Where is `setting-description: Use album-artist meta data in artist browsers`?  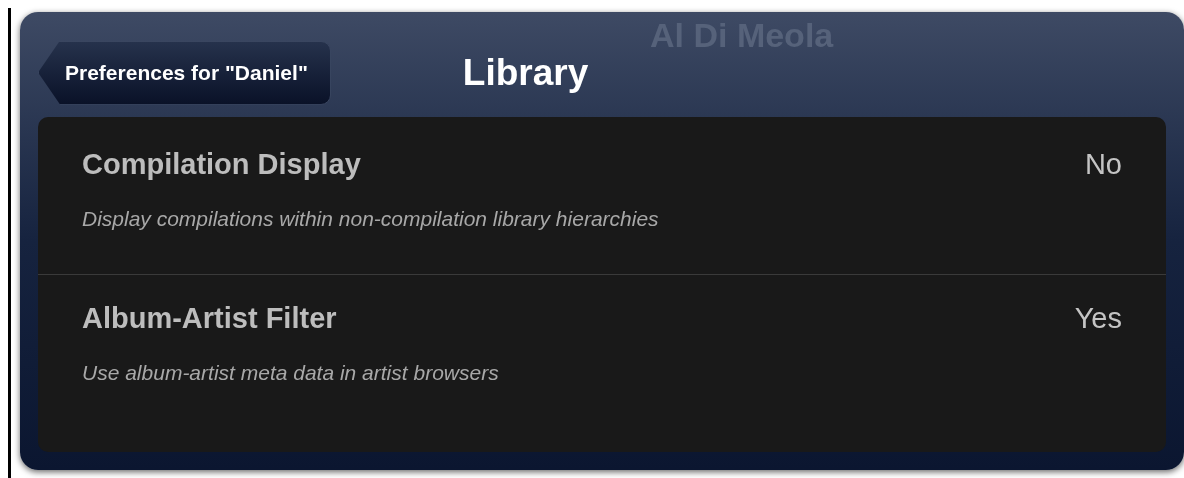
setting-description: Use album-artist meta data in artist browsers is located at coordinates (291, 372).